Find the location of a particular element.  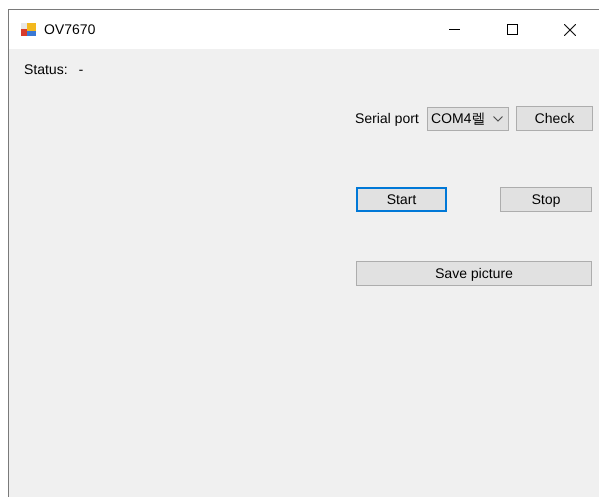

app-icon is located at coordinates (29, 30).